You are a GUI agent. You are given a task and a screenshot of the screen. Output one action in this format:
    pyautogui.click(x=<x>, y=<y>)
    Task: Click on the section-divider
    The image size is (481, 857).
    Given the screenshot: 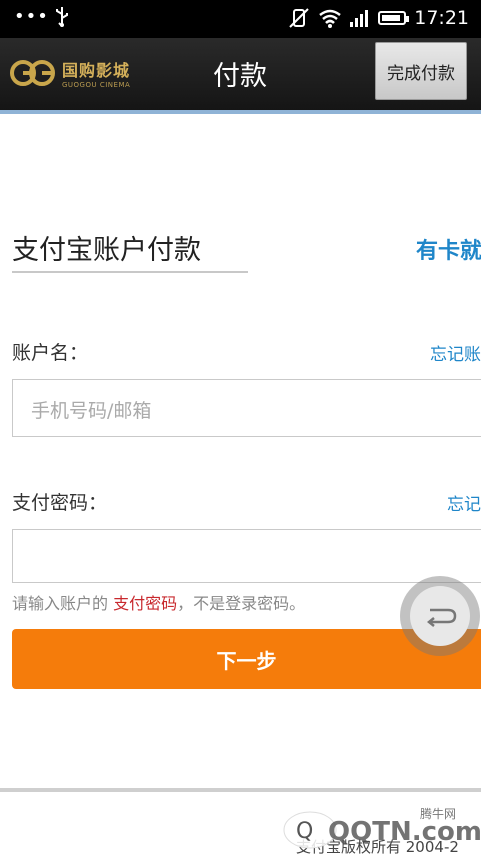 What is the action you would take?
    pyautogui.click(x=130, y=272)
    